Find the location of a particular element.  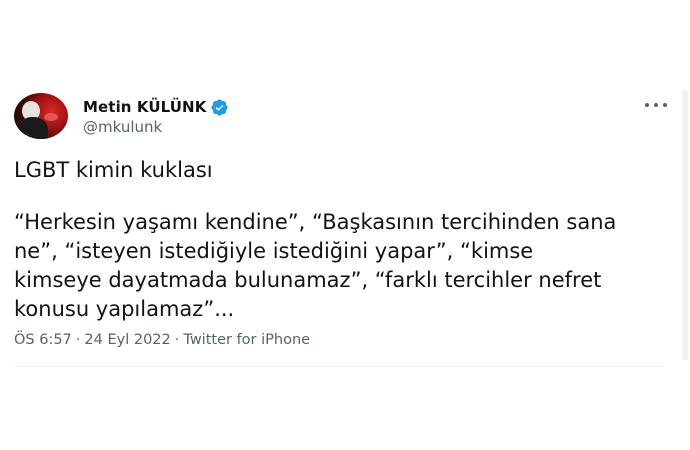

verified-badge-icon is located at coordinates (220, 107).